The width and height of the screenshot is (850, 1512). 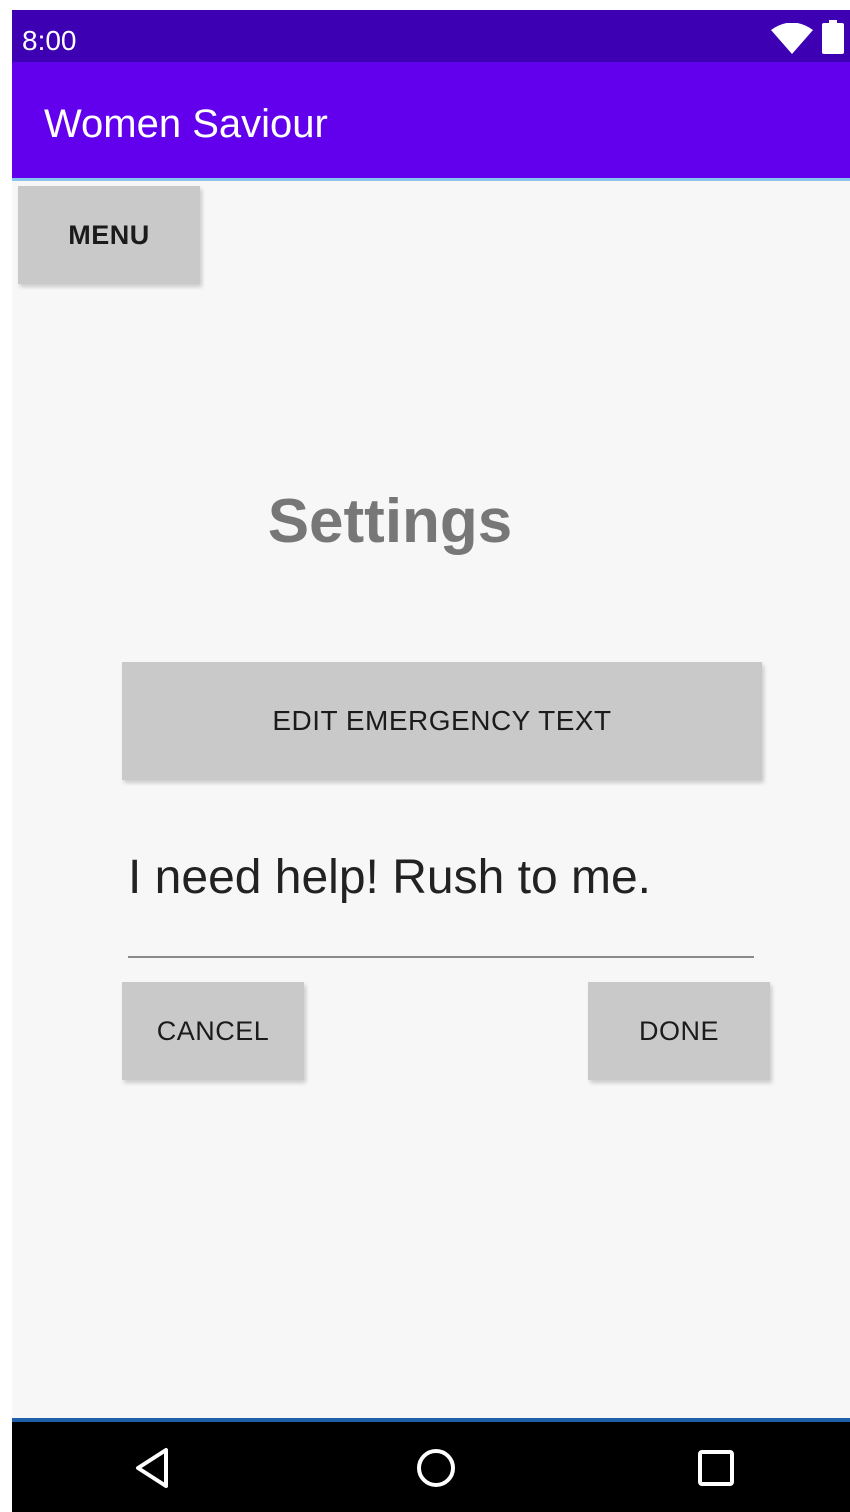 I want to click on navigation-bar, so click(x=431, y=1467).